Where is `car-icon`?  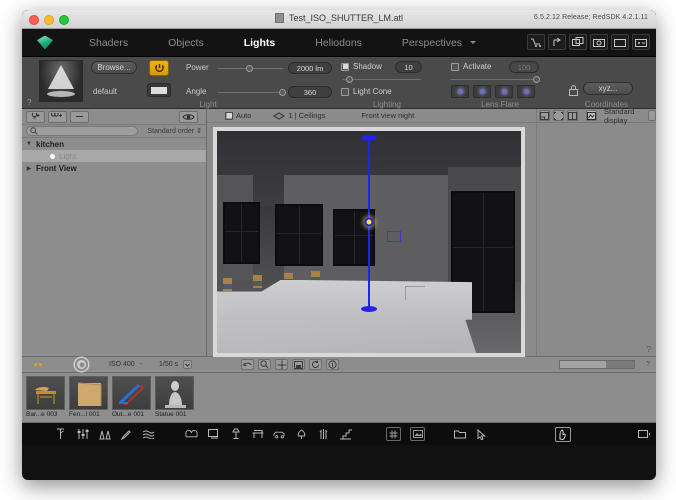 car-icon is located at coordinates (279, 434).